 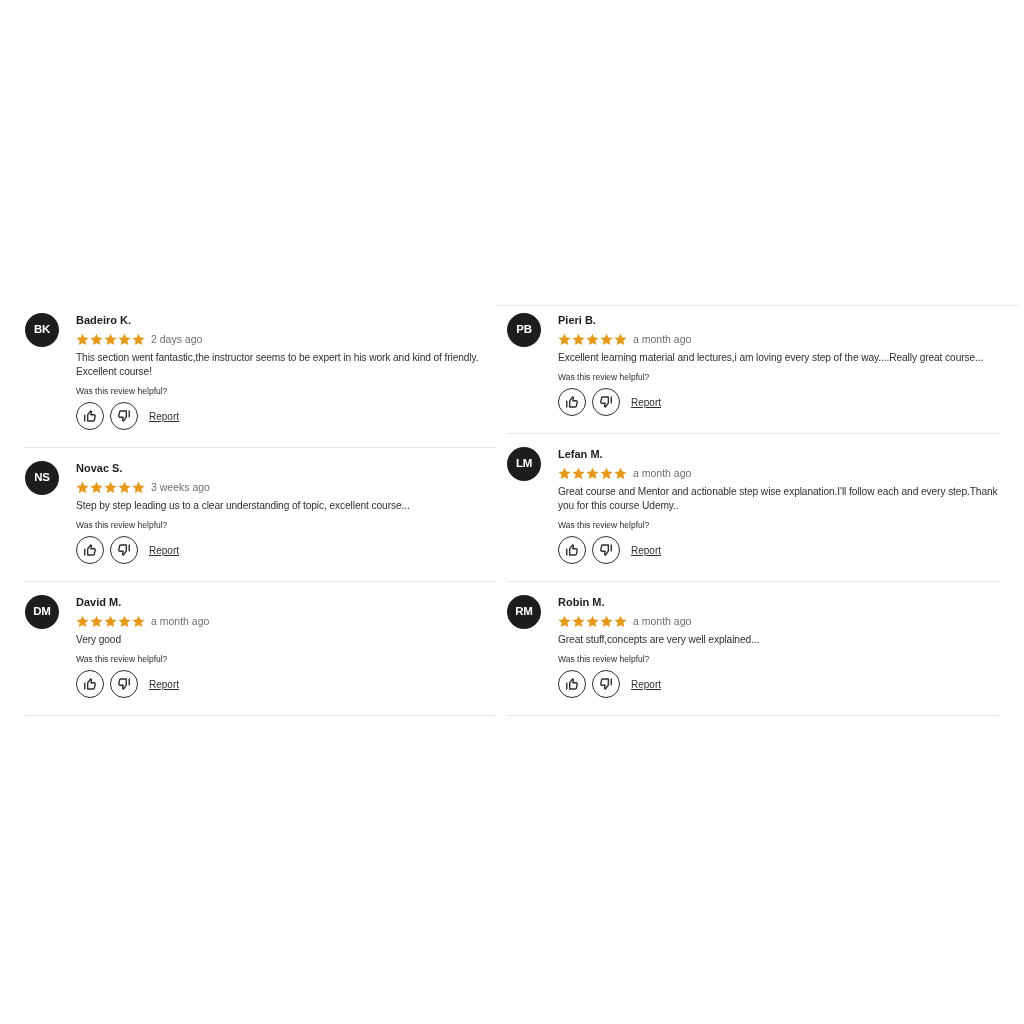 I want to click on avatar: PB, so click(x=524, y=330).